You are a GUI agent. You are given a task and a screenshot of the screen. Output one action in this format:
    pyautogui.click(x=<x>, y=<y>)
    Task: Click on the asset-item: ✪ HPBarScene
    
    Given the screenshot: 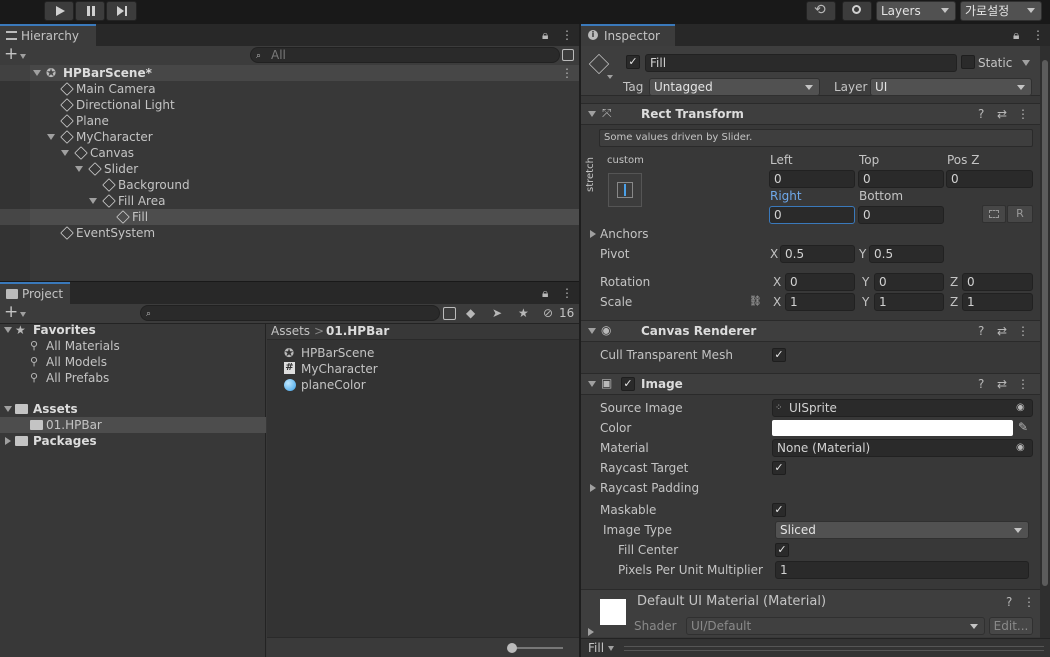 What is the action you would take?
    pyautogui.click(x=423, y=353)
    